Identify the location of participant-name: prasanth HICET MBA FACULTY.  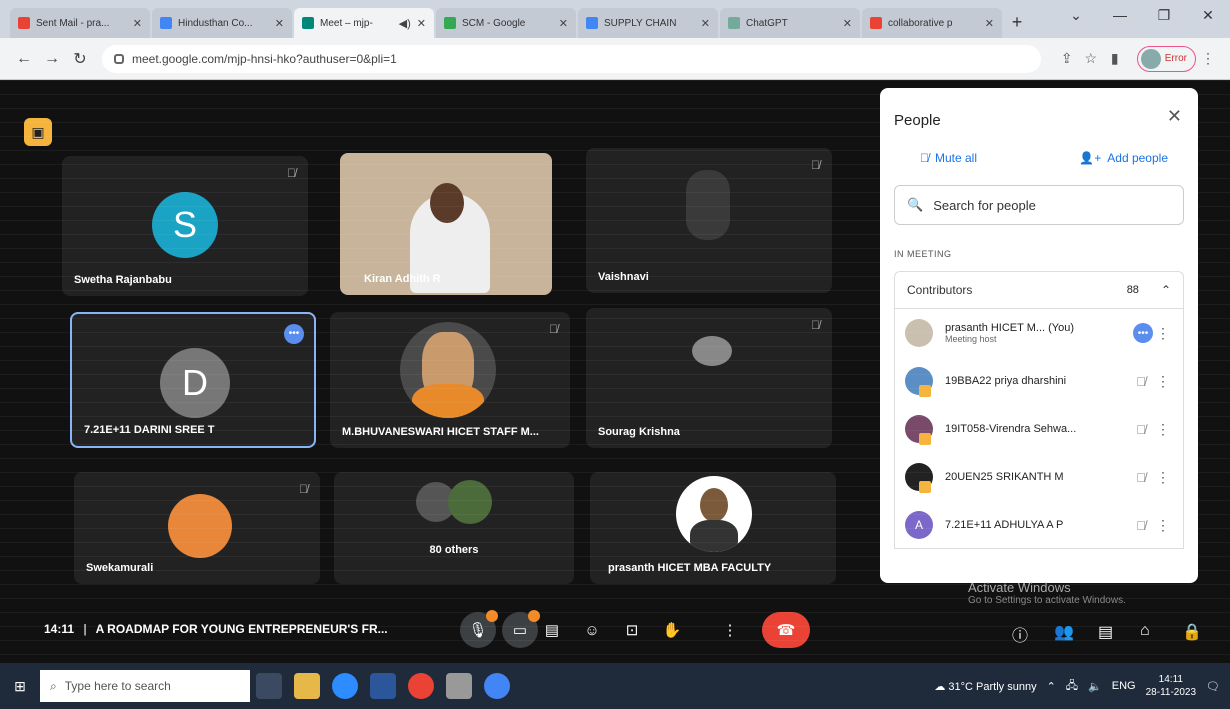
(690, 568).